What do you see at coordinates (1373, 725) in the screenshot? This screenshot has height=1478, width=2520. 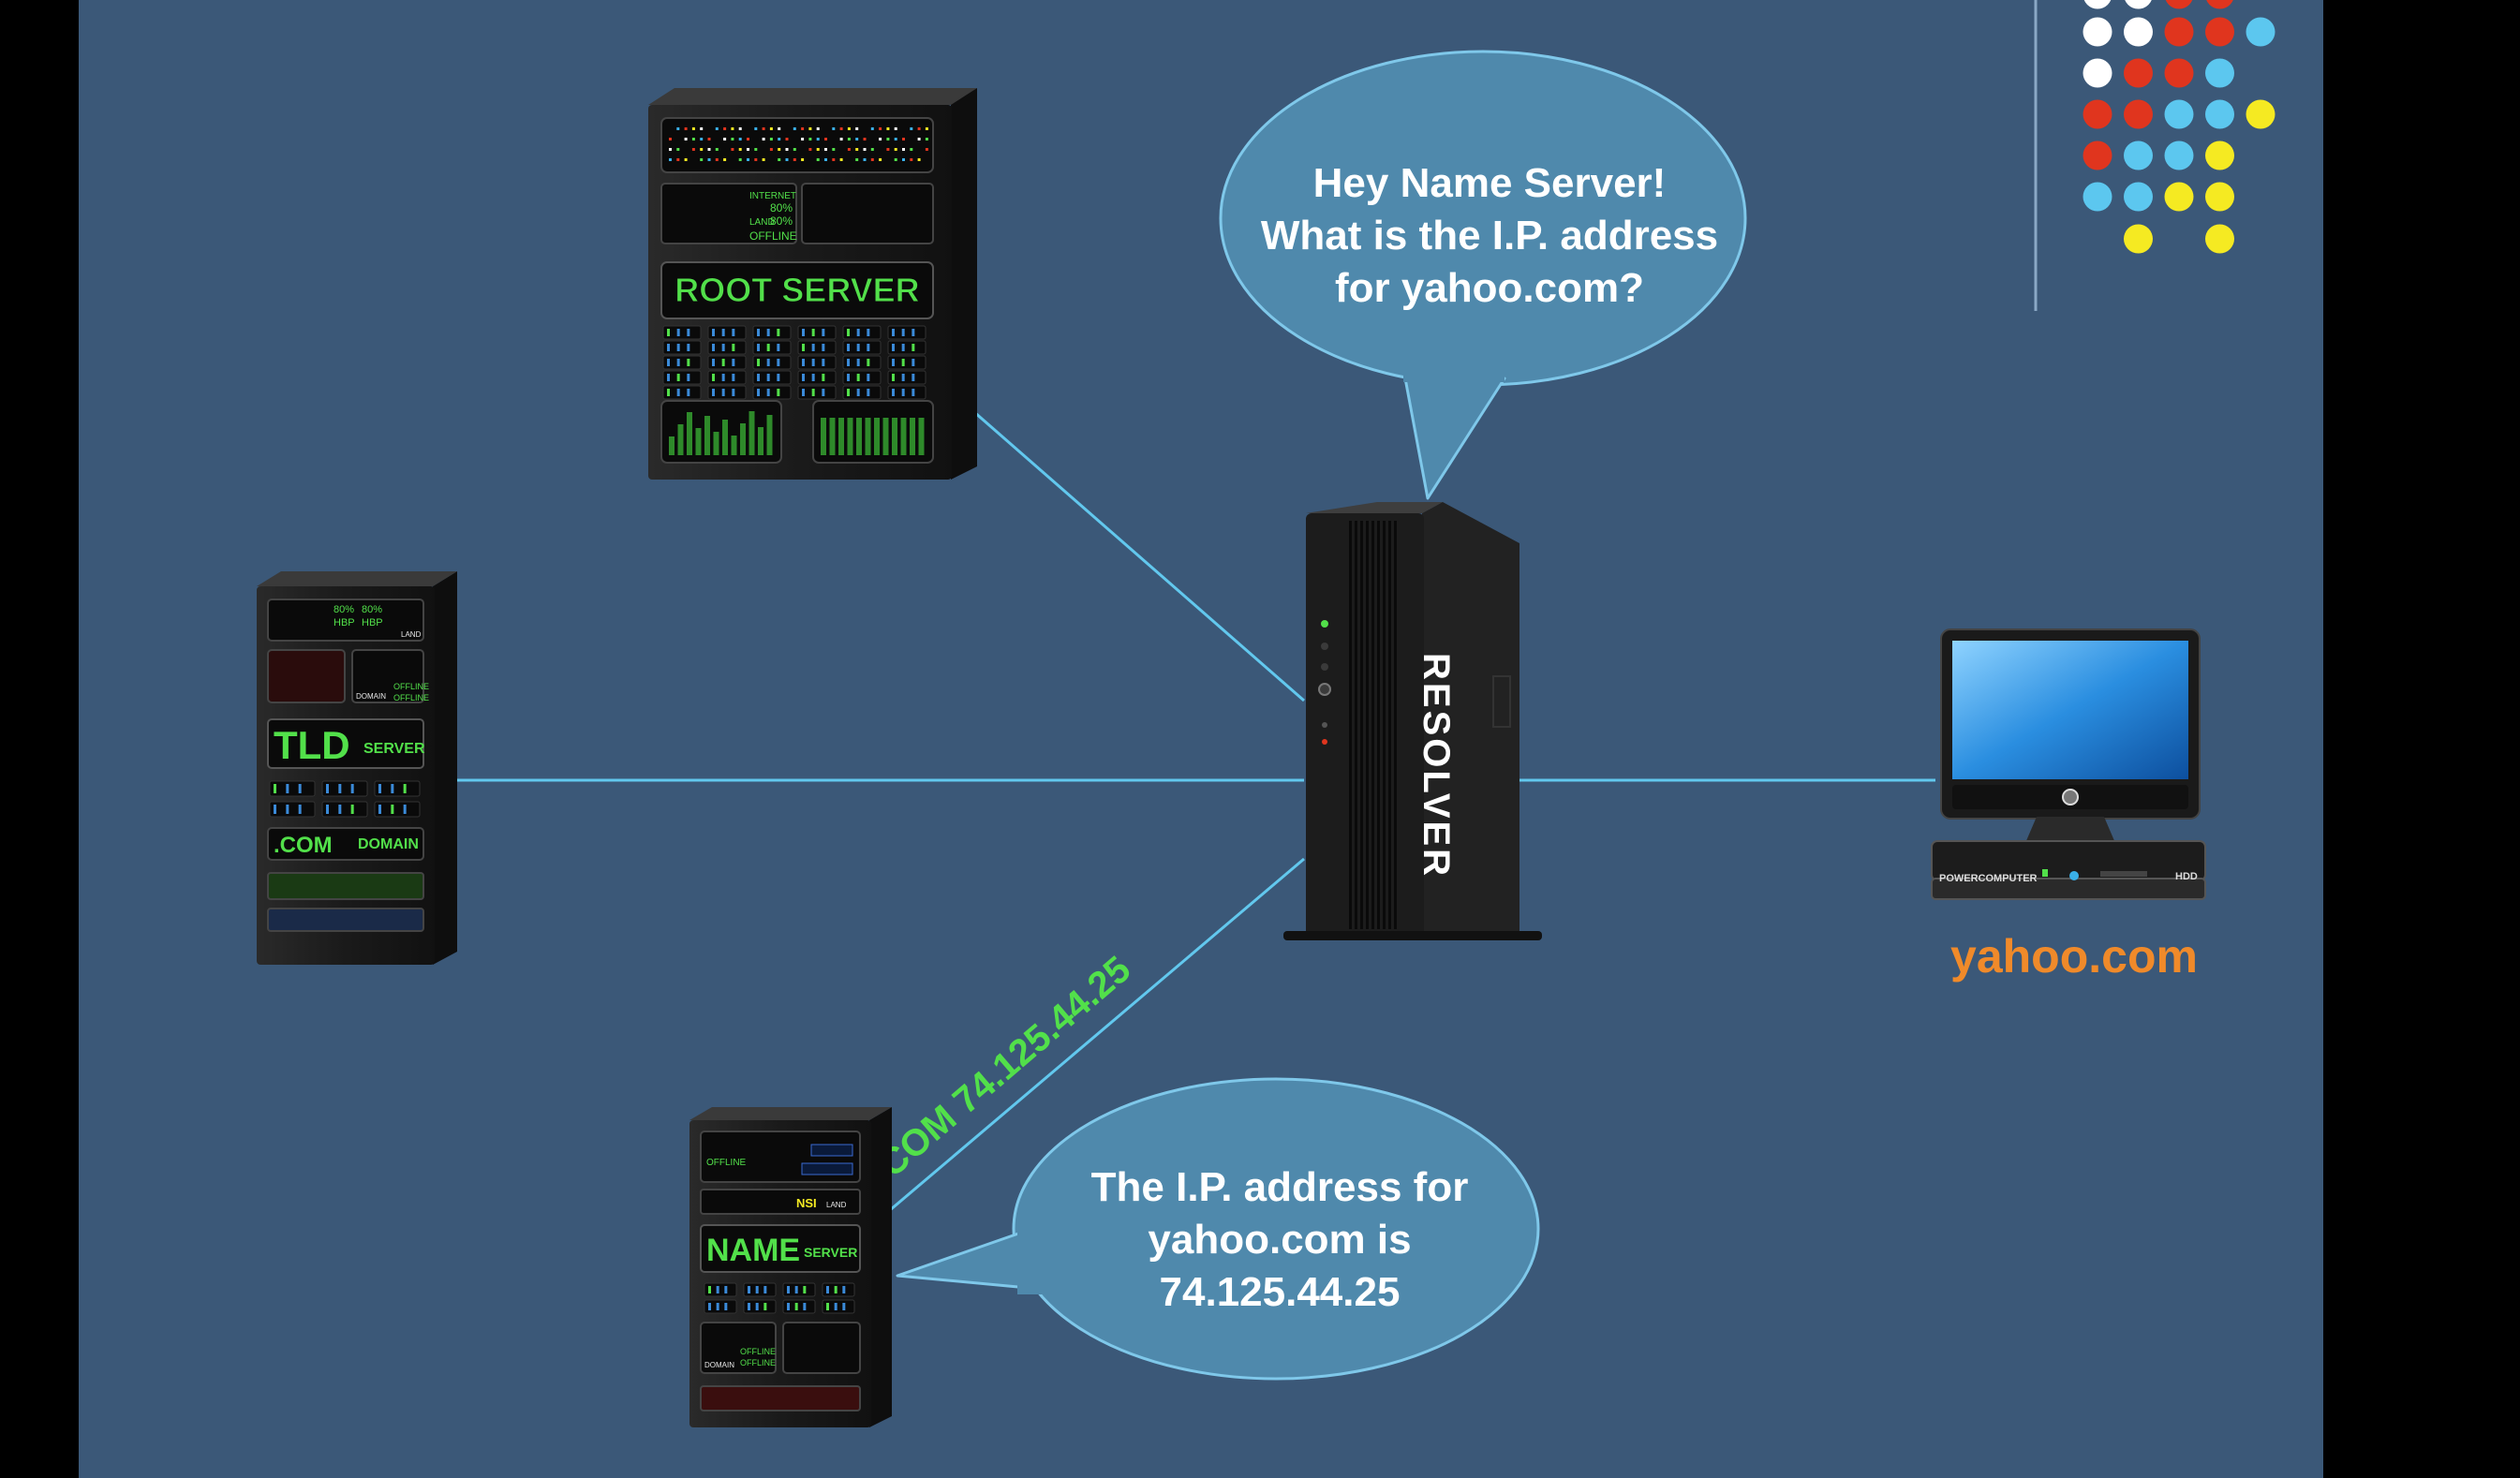 I see `resolver-vents` at bounding box center [1373, 725].